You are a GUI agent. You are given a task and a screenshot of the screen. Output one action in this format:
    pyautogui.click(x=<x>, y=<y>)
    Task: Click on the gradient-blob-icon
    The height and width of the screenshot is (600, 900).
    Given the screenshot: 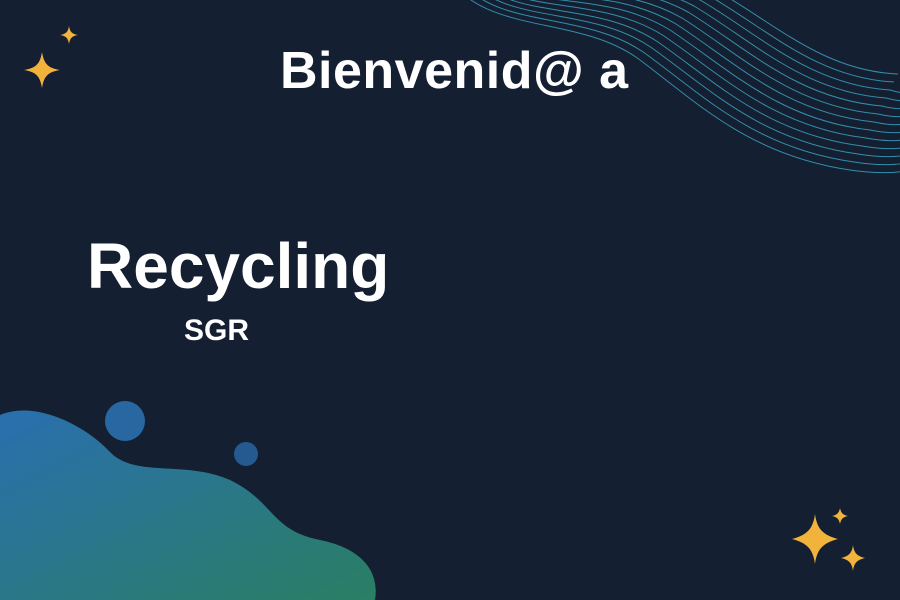 What is the action you would take?
    pyautogui.click(x=188, y=500)
    